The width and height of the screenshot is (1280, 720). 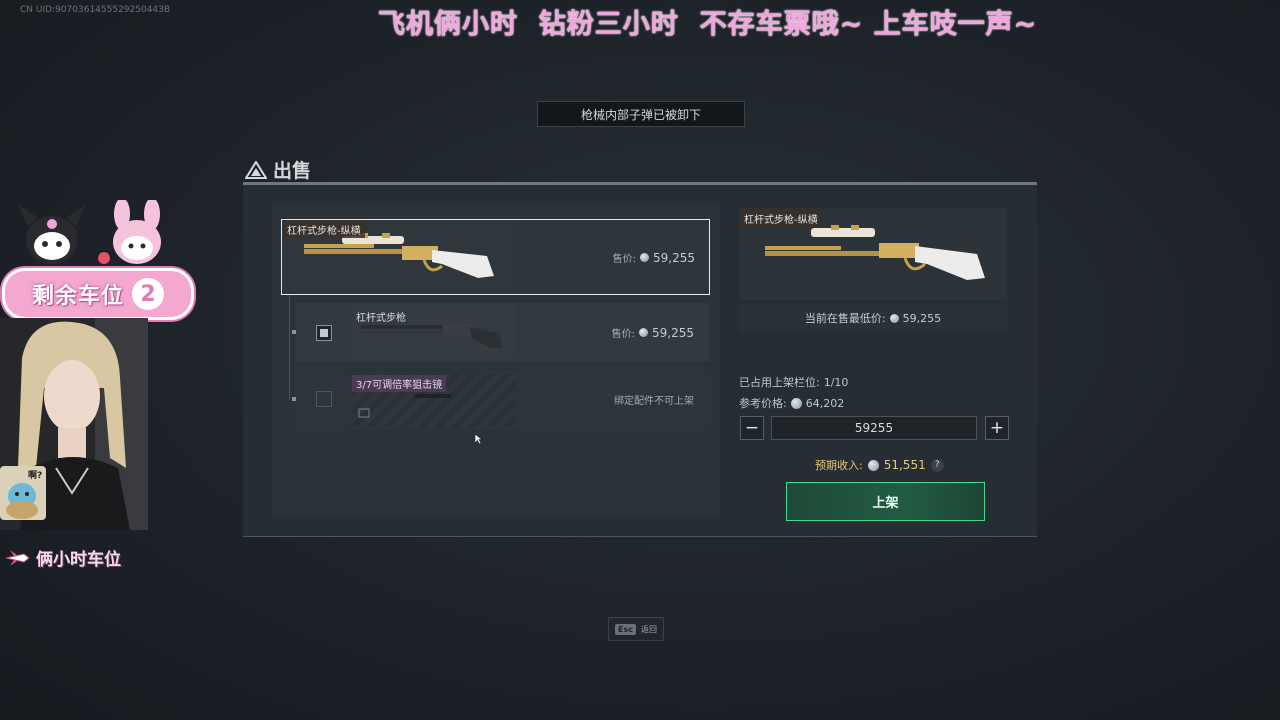 I want to click on ref-price-value: 64,202, so click(x=825, y=403).